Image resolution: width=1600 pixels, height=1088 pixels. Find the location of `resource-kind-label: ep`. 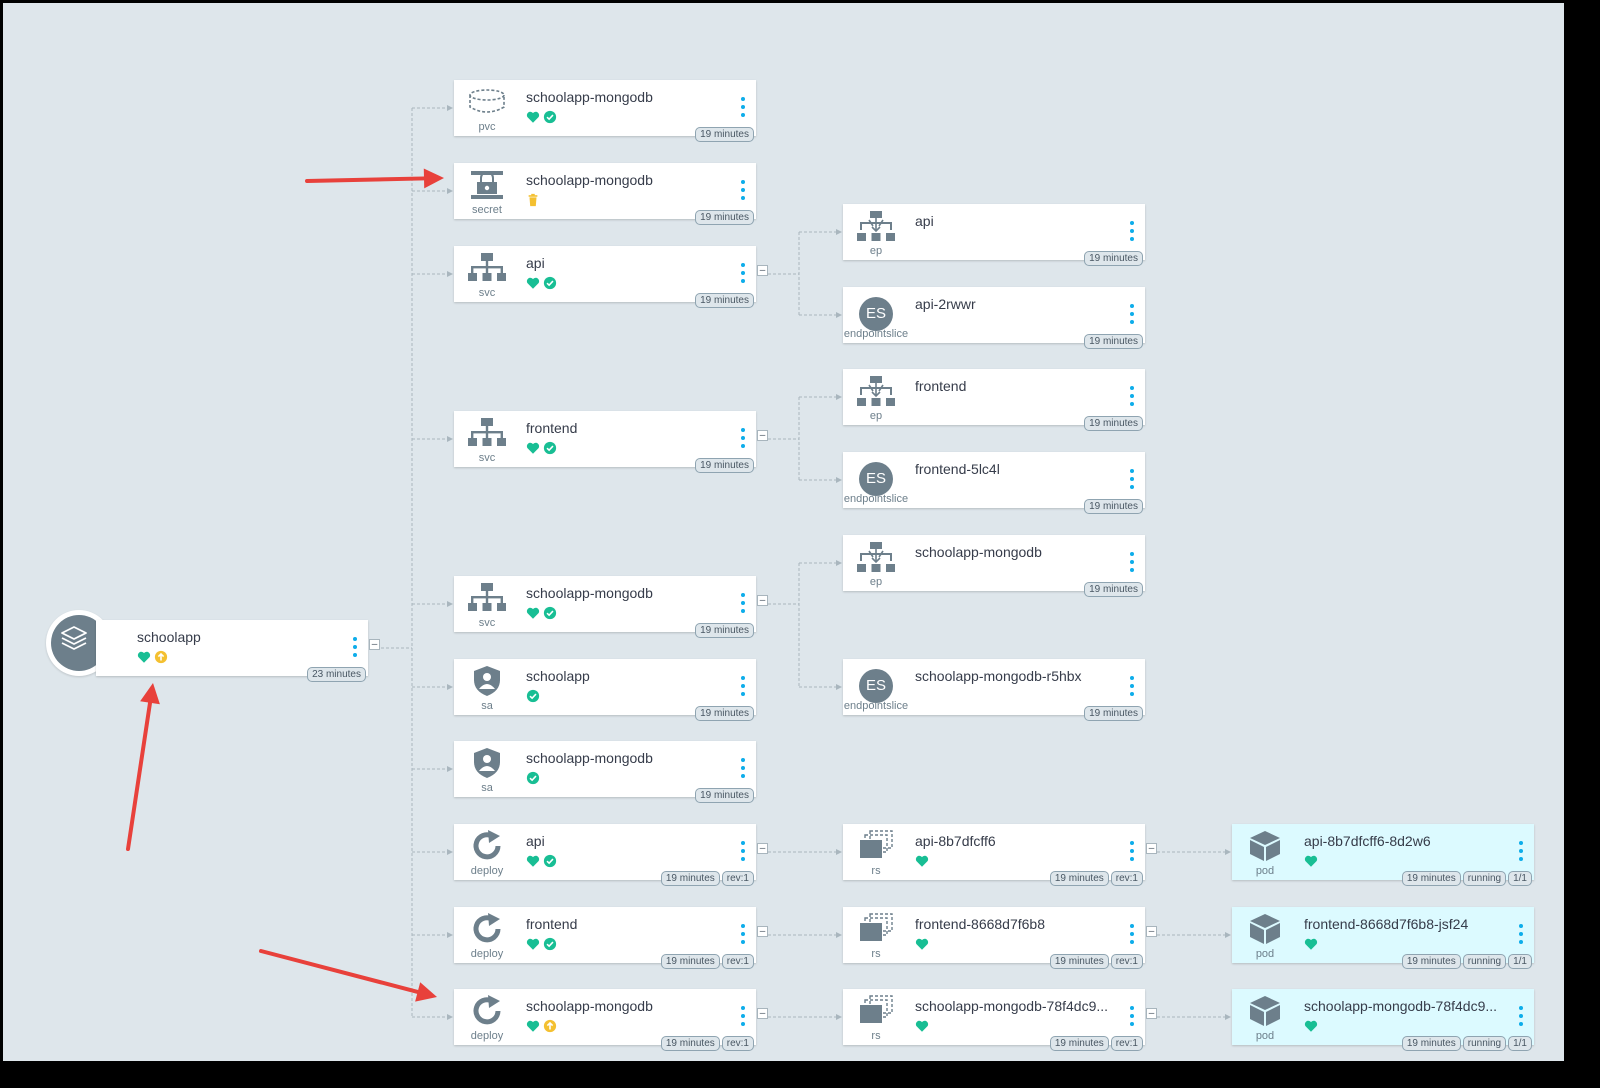

resource-kind-label: ep is located at coordinates (876, 416).